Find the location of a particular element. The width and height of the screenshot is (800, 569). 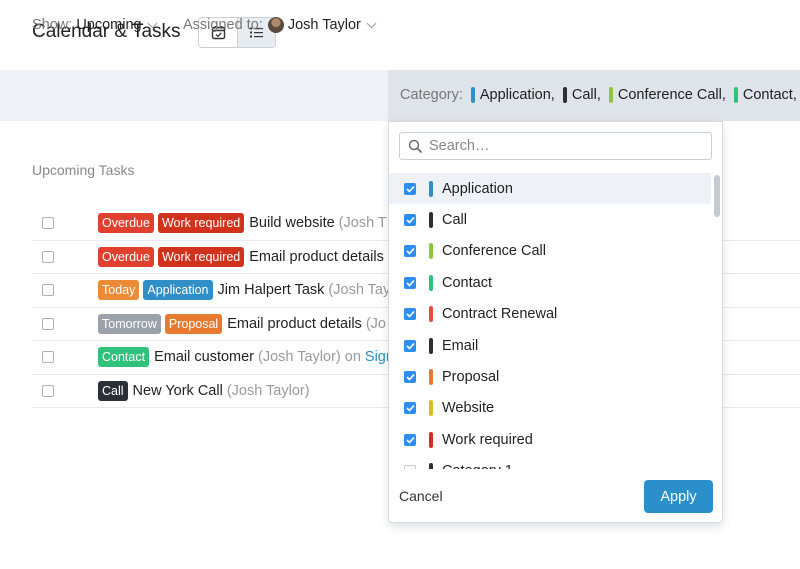

category-option-label: Conference Call is located at coordinates (494, 251).